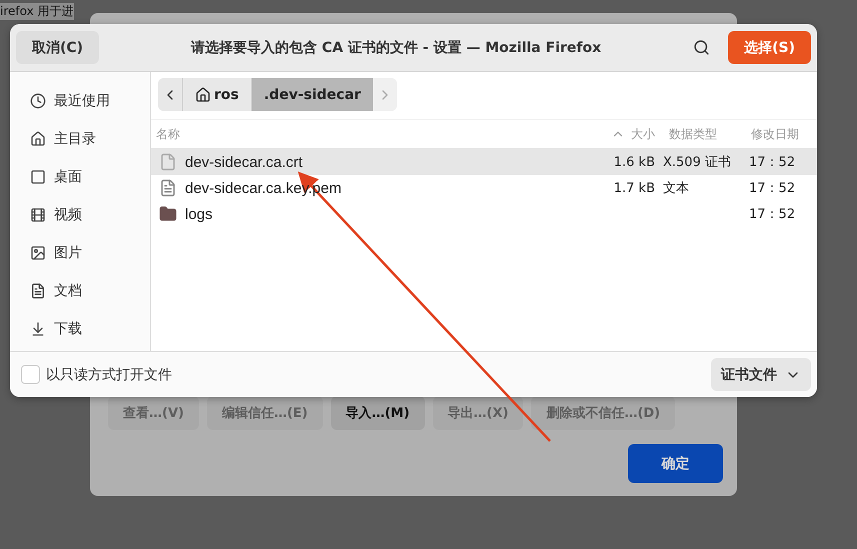 This screenshot has width=857, height=549. I want to click on file-row: dev-sidecar.ca.crt 1.6 kB X.509 证书 17：52, so click(484, 162).